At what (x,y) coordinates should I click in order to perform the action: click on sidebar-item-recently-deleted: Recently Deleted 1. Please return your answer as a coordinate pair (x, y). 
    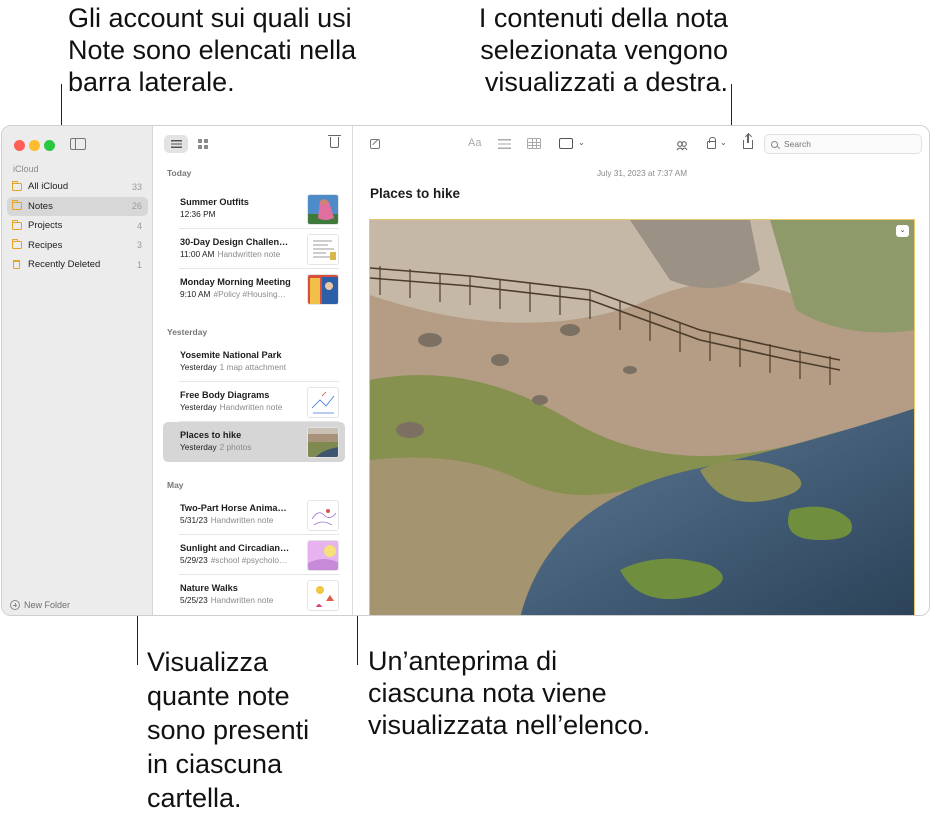
    Looking at the image, I should click on (77, 265).